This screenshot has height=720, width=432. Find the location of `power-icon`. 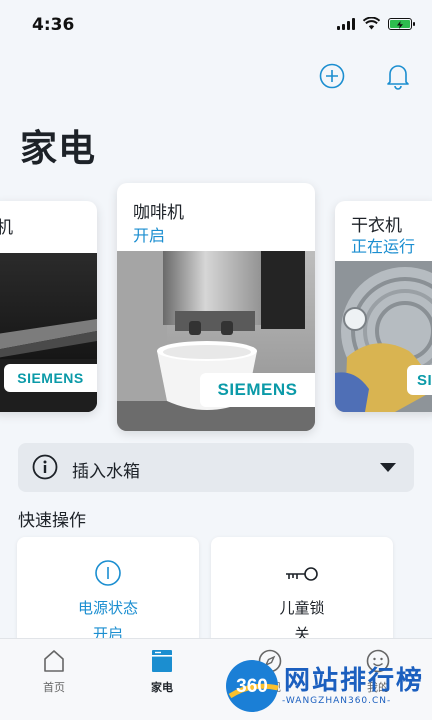

power-icon is located at coordinates (108, 573).